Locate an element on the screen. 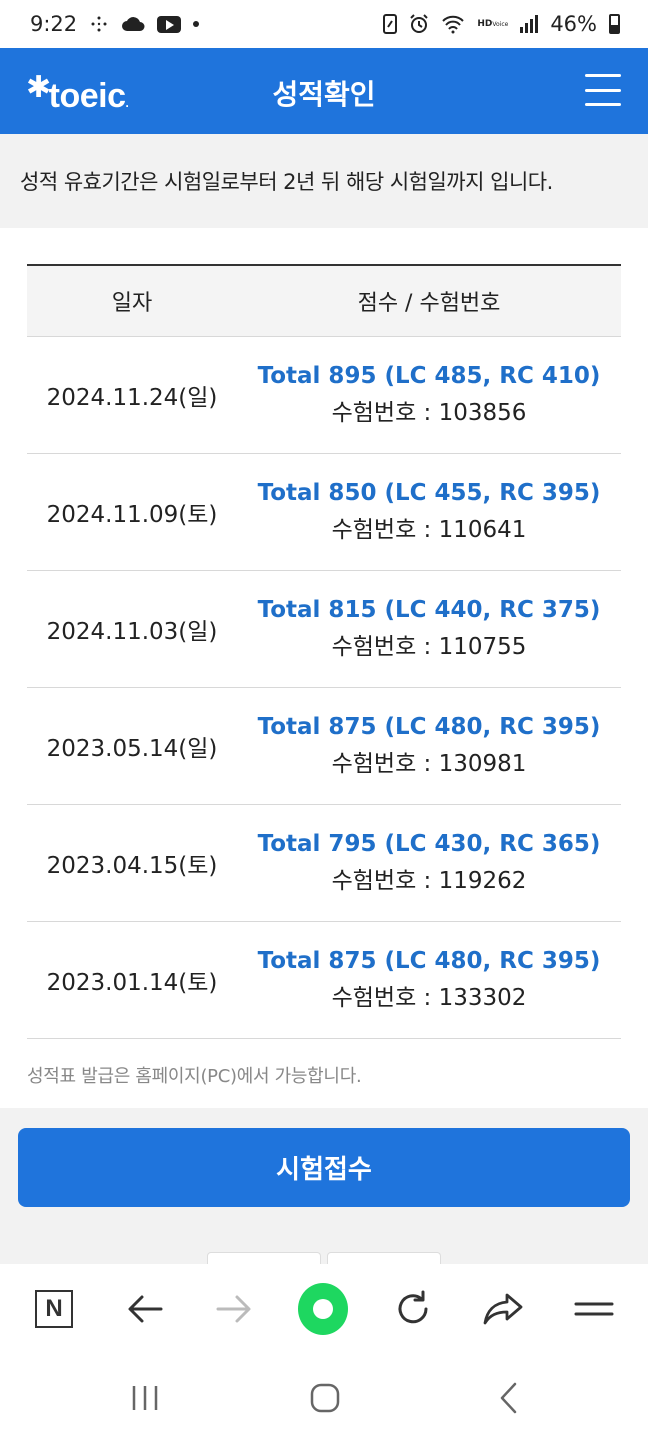 The image size is (648, 1440). exam-number: 수험번호 : 133302 is located at coordinates (429, 998).